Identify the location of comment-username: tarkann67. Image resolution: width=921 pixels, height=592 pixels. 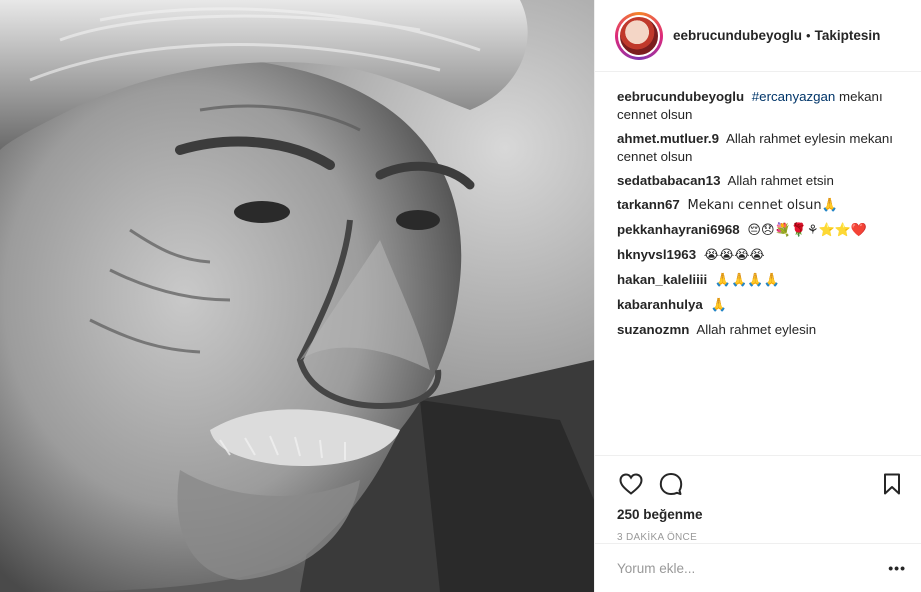
(648, 204).